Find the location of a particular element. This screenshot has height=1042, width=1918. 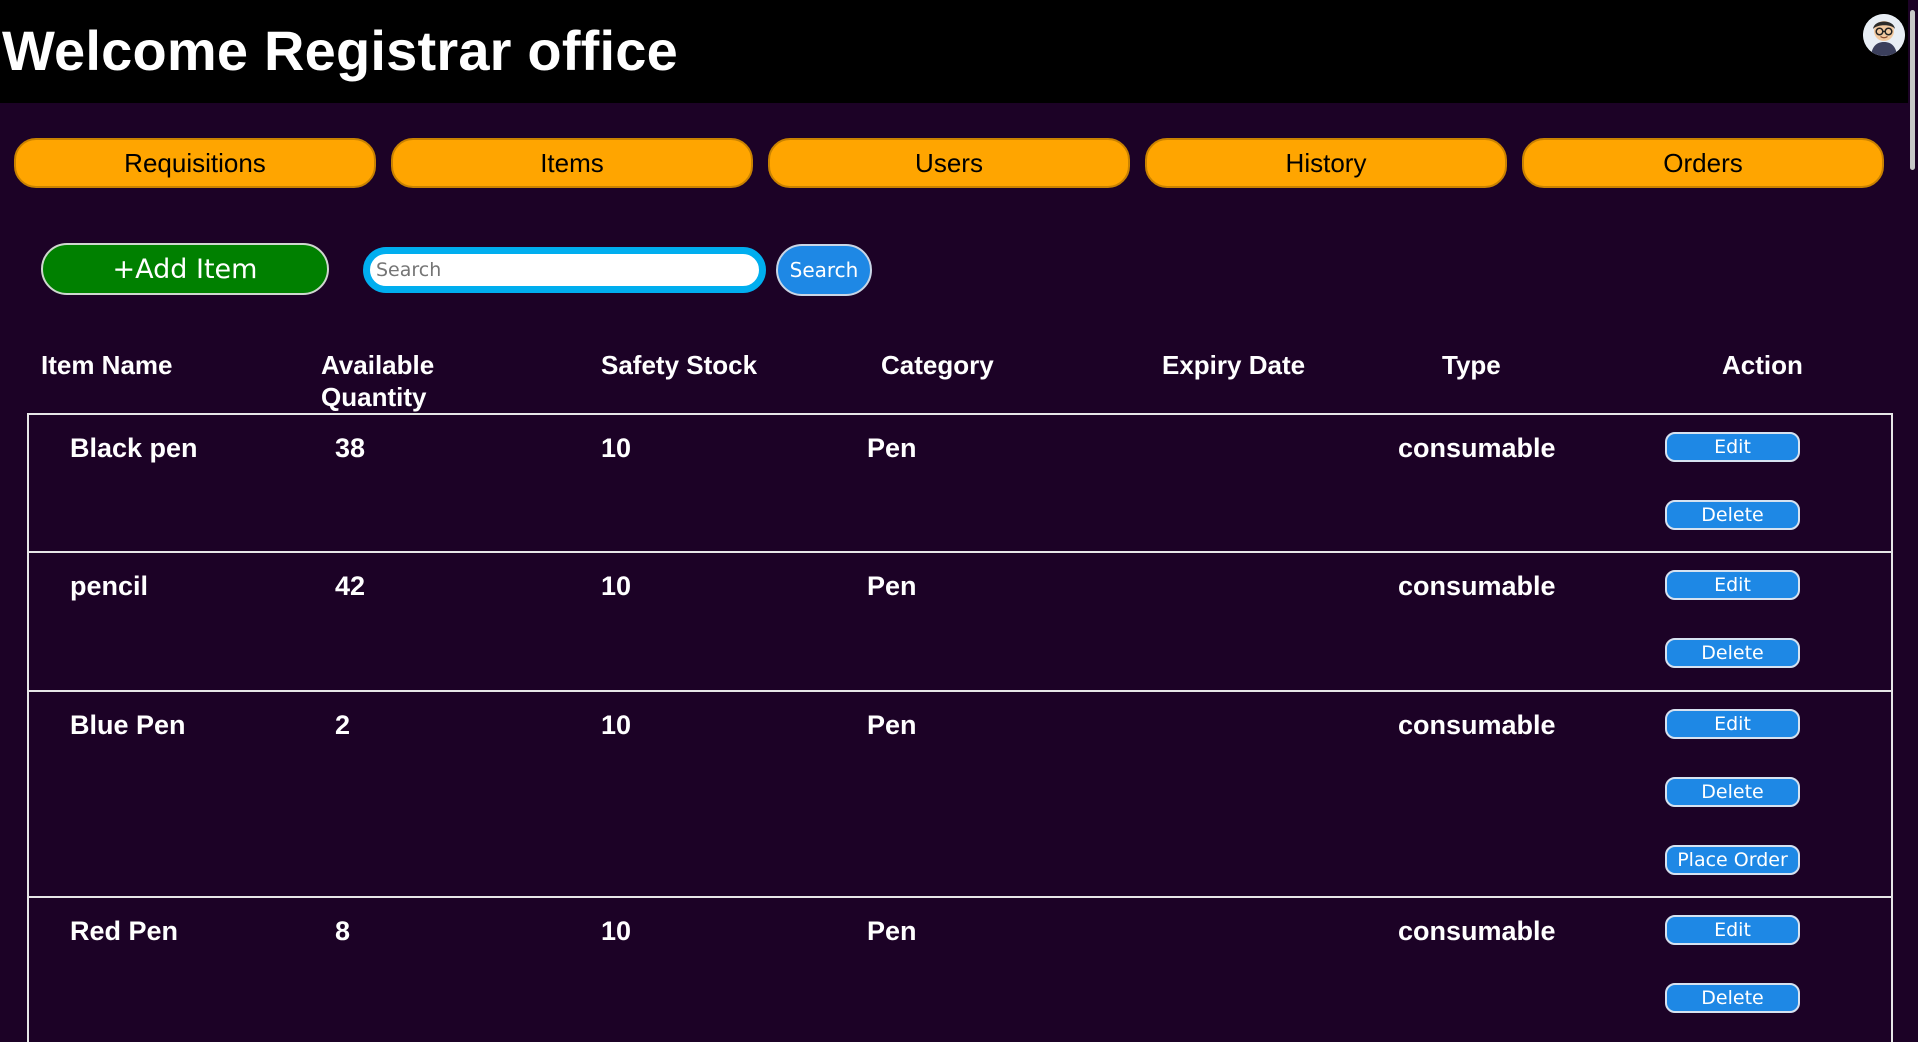

place-order-button: Place Order is located at coordinates (1732, 860).